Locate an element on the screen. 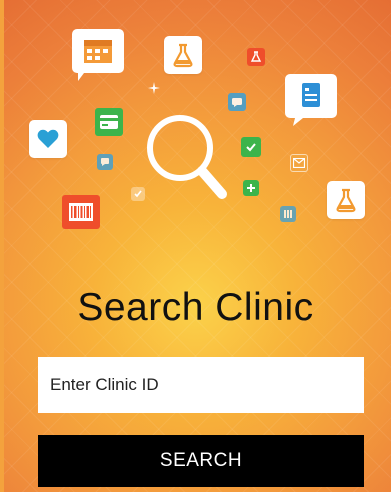 The width and height of the screenshot is (391, 492). calendar-icon is located at coordinates (98, 55).